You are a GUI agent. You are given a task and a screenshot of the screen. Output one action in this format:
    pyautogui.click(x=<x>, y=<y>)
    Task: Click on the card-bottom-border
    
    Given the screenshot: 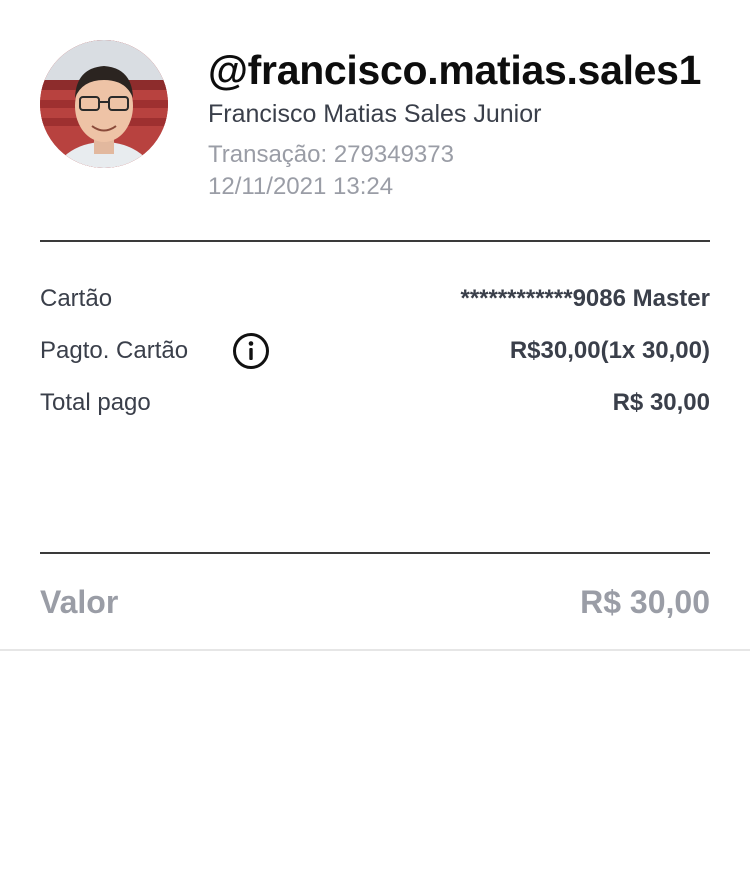 What is the action you would take?
    pyautogui.click(x=375, y=650)
    